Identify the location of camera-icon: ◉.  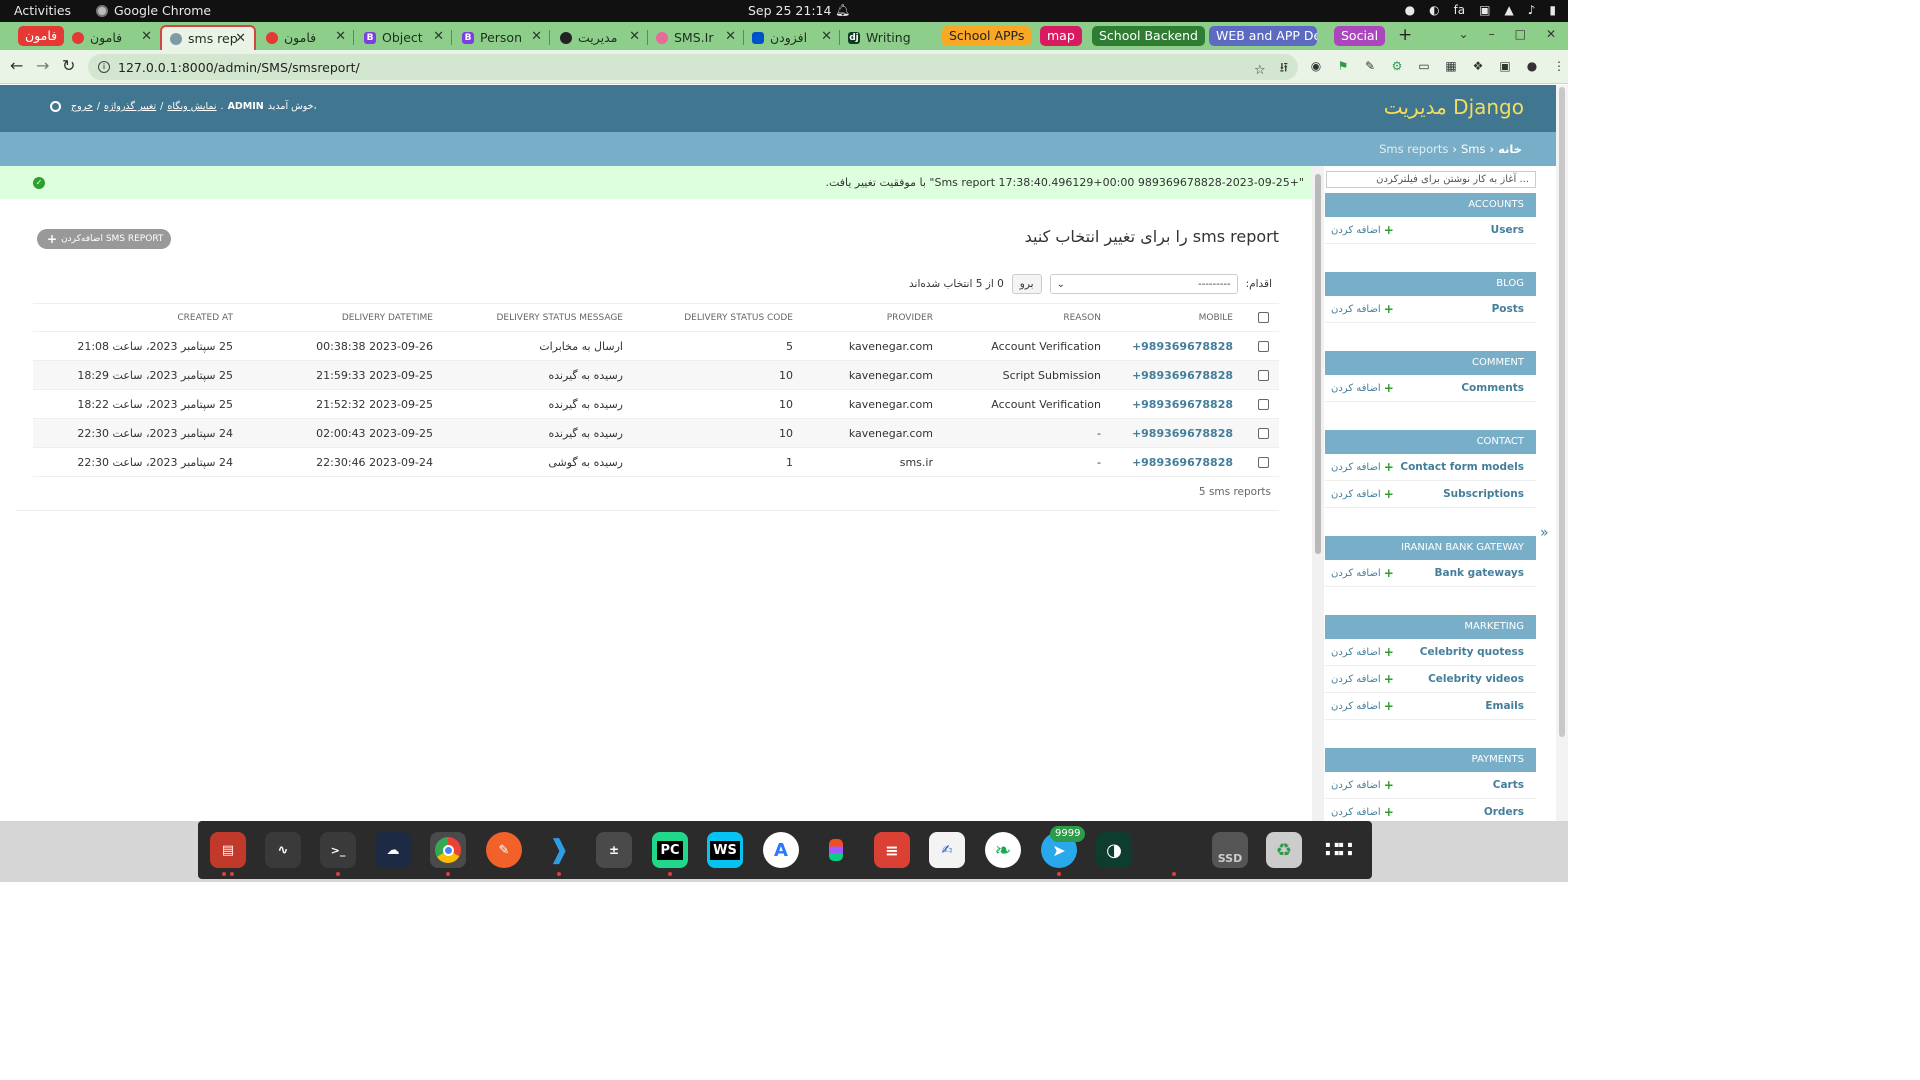
(1316, 66).